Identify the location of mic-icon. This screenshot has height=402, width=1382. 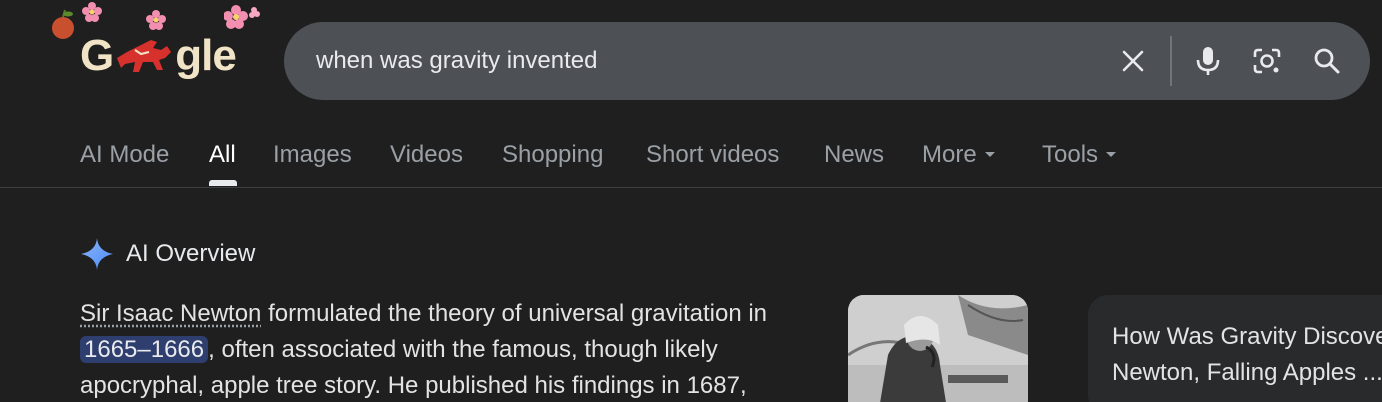
(1208, 61).